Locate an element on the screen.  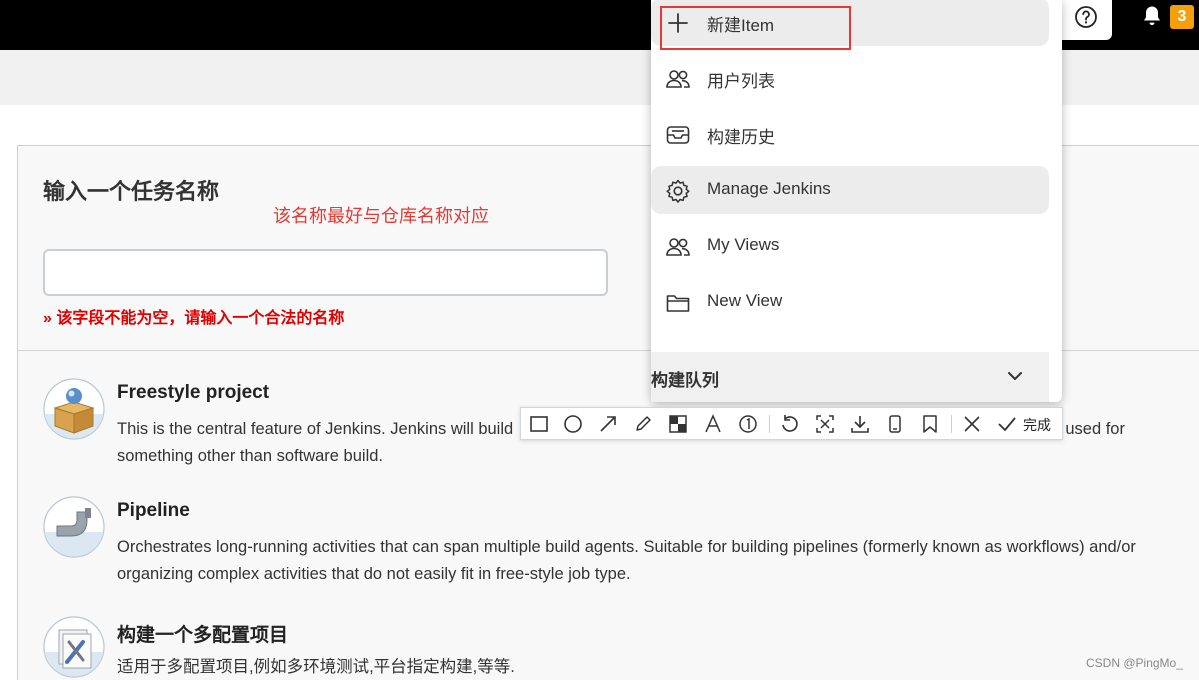
screenshot-toolbar: 完成 is located at coordinates (791, 423).